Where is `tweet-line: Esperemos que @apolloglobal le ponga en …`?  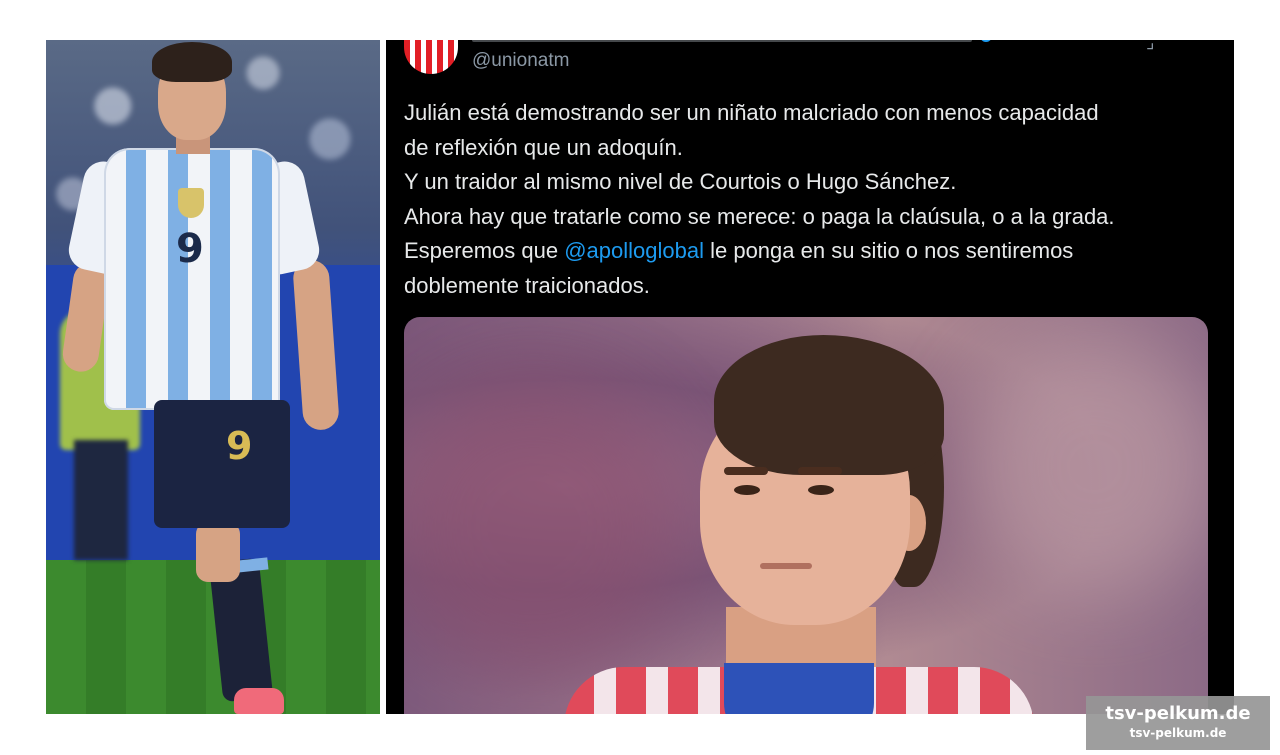 tweet-line: Esperemos que @apolloglobal le ponga en … is located at coordinates (814, 251).